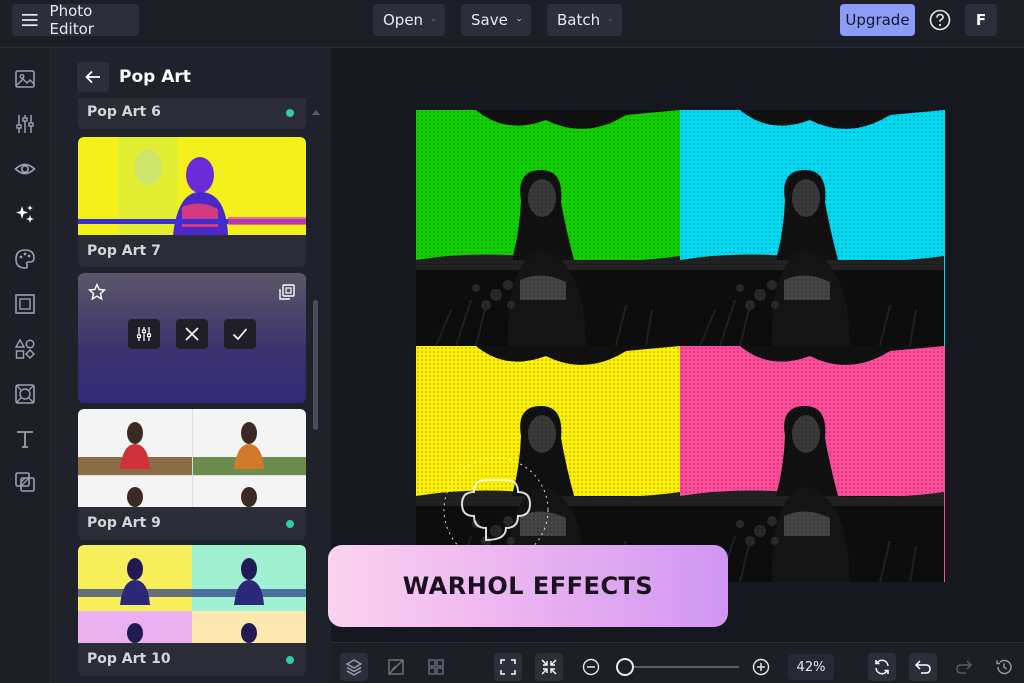  I want to click on fit-to-screen-button, so click(508, 667).